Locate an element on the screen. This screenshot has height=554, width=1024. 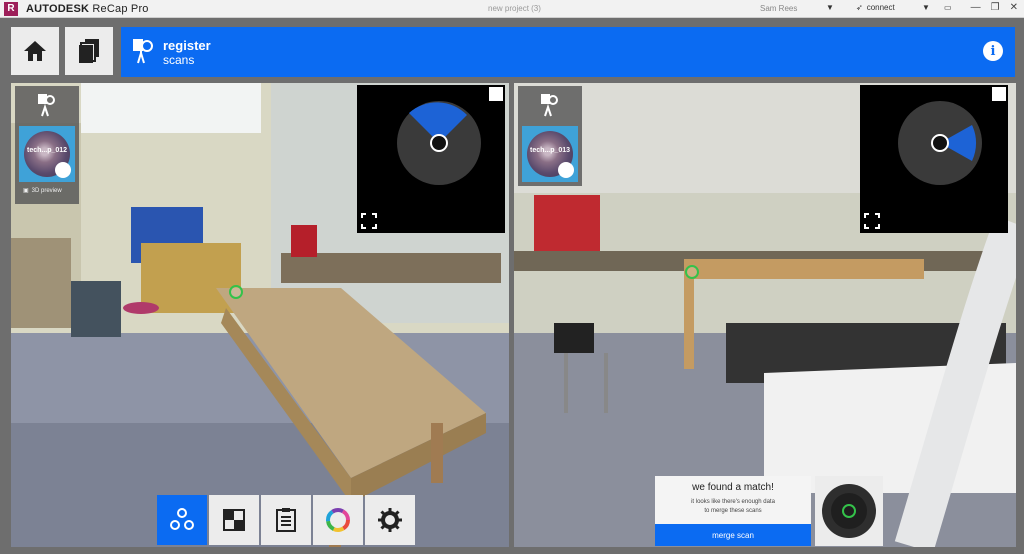
app-name: AUTODESK ReCap Pro is located at coordinates (87, 9).